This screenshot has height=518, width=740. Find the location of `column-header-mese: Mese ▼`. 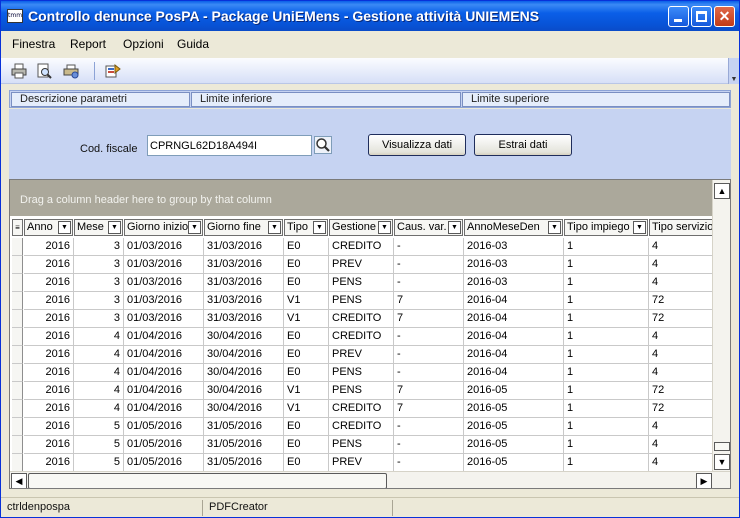

column-header-mese: Mese ▼ is located at coordinates (98, 227).